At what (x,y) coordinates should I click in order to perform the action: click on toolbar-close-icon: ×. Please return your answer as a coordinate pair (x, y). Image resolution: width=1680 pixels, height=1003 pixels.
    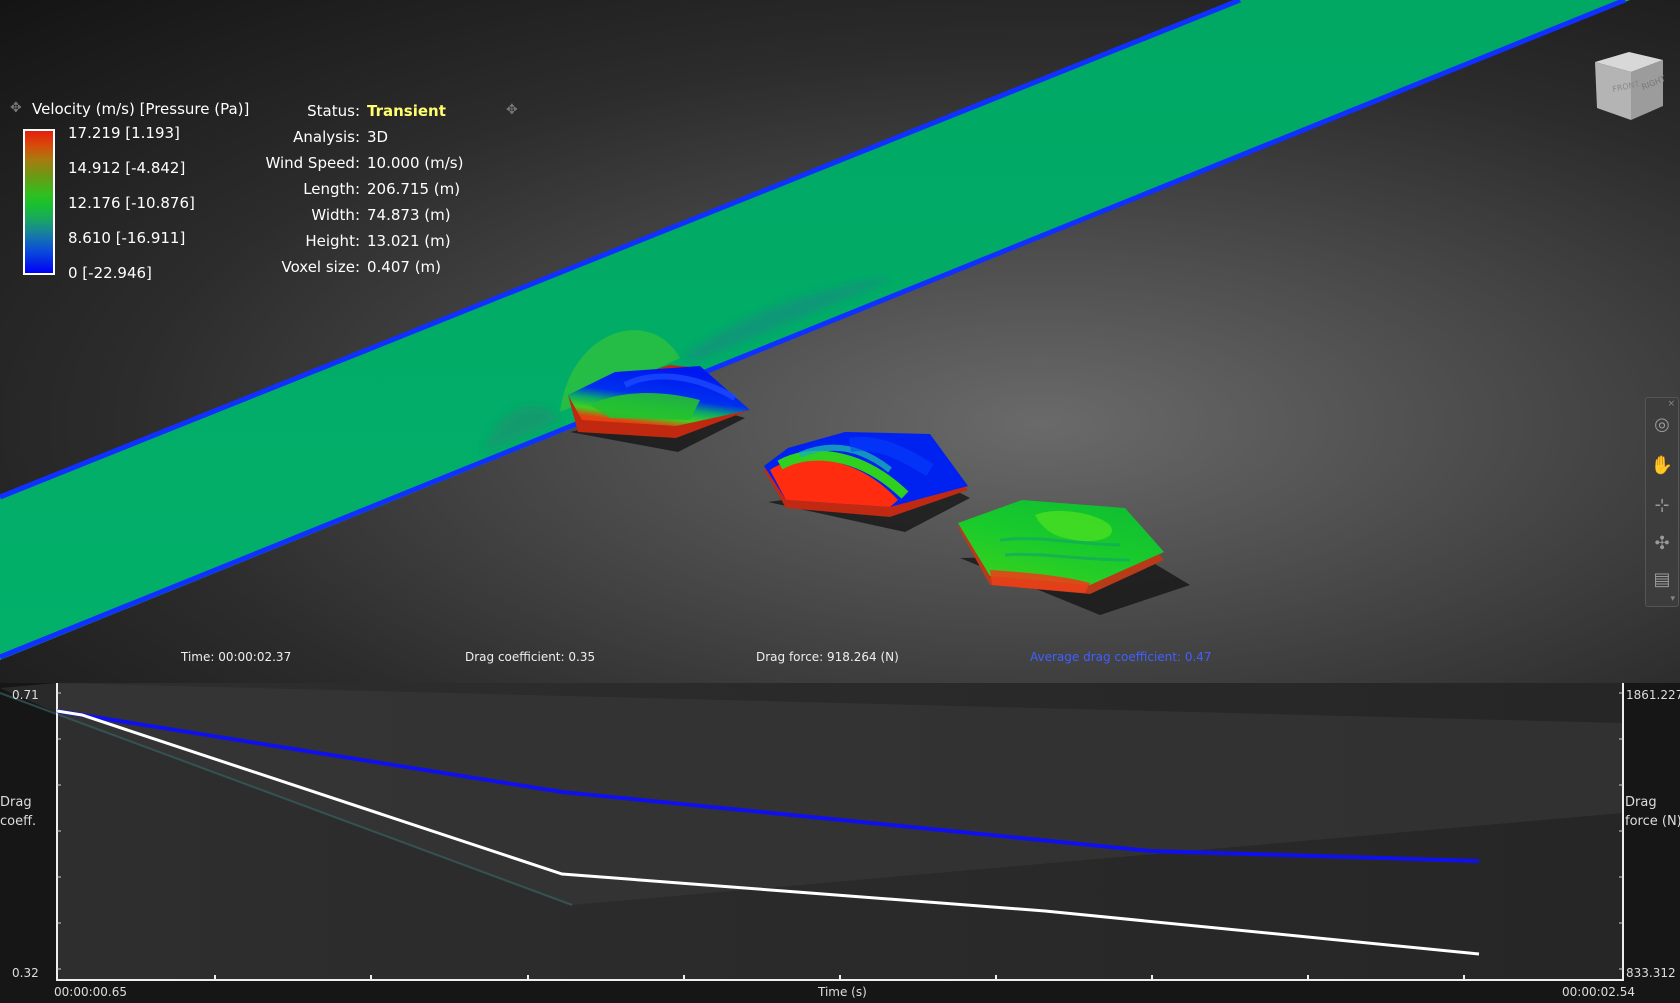
    Looking at the image, I should click on (1671, 404).